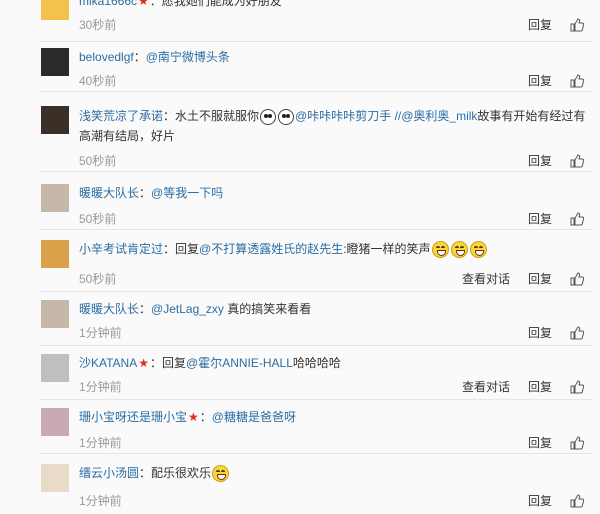 Image resolution: width=600 pixels, height=514 pixels. I want to click on mention-link: @南宁微博头条, so click(188, 57).